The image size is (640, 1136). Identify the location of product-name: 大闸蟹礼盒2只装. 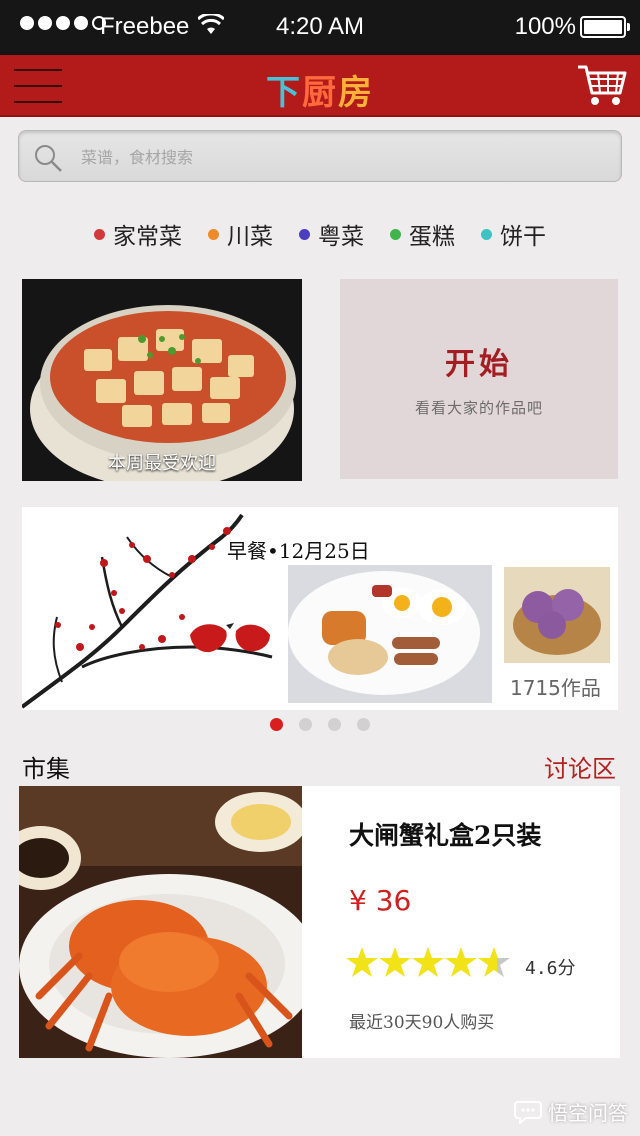
(445, 835).